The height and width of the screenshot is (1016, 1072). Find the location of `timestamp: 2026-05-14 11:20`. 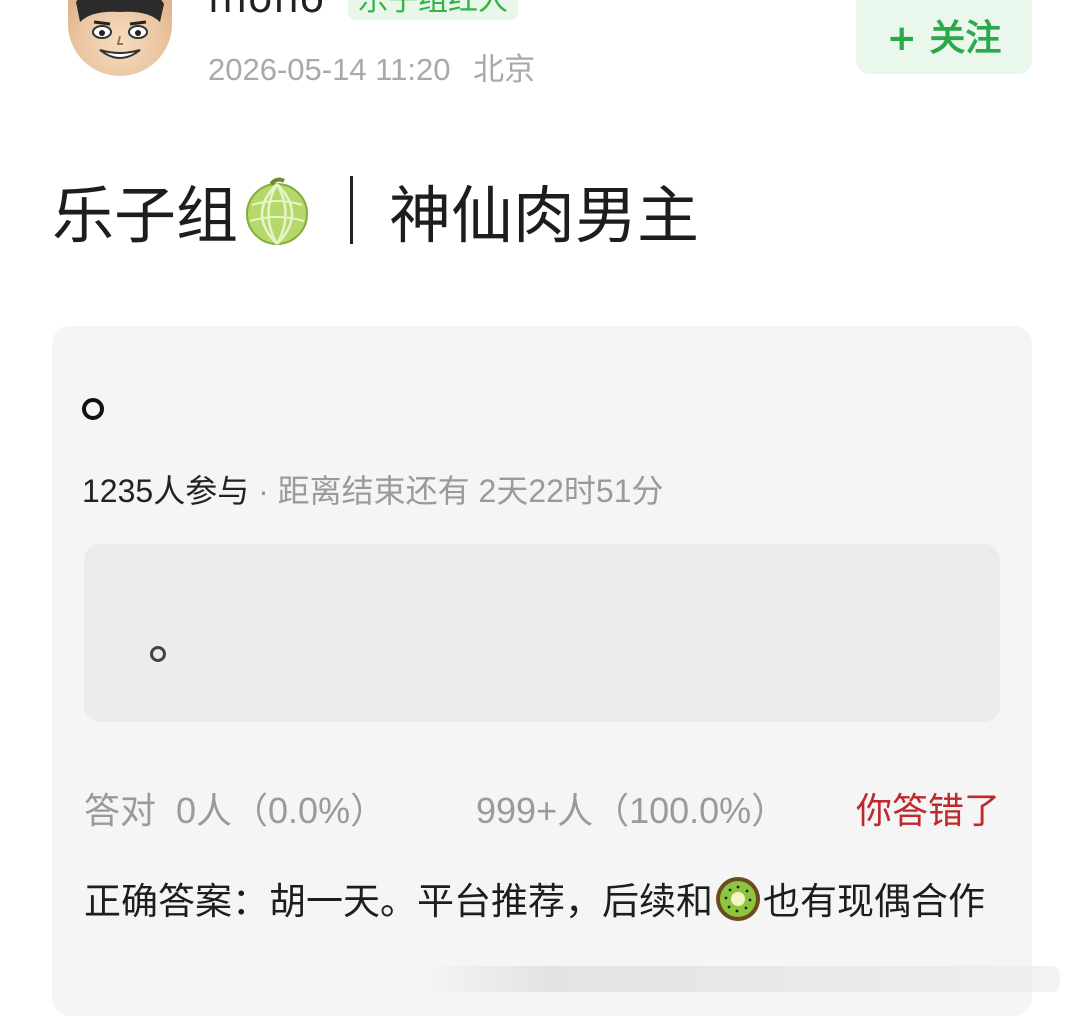

timestamp: 2026-05-14 11:20 is located at coordinates (329, 69).